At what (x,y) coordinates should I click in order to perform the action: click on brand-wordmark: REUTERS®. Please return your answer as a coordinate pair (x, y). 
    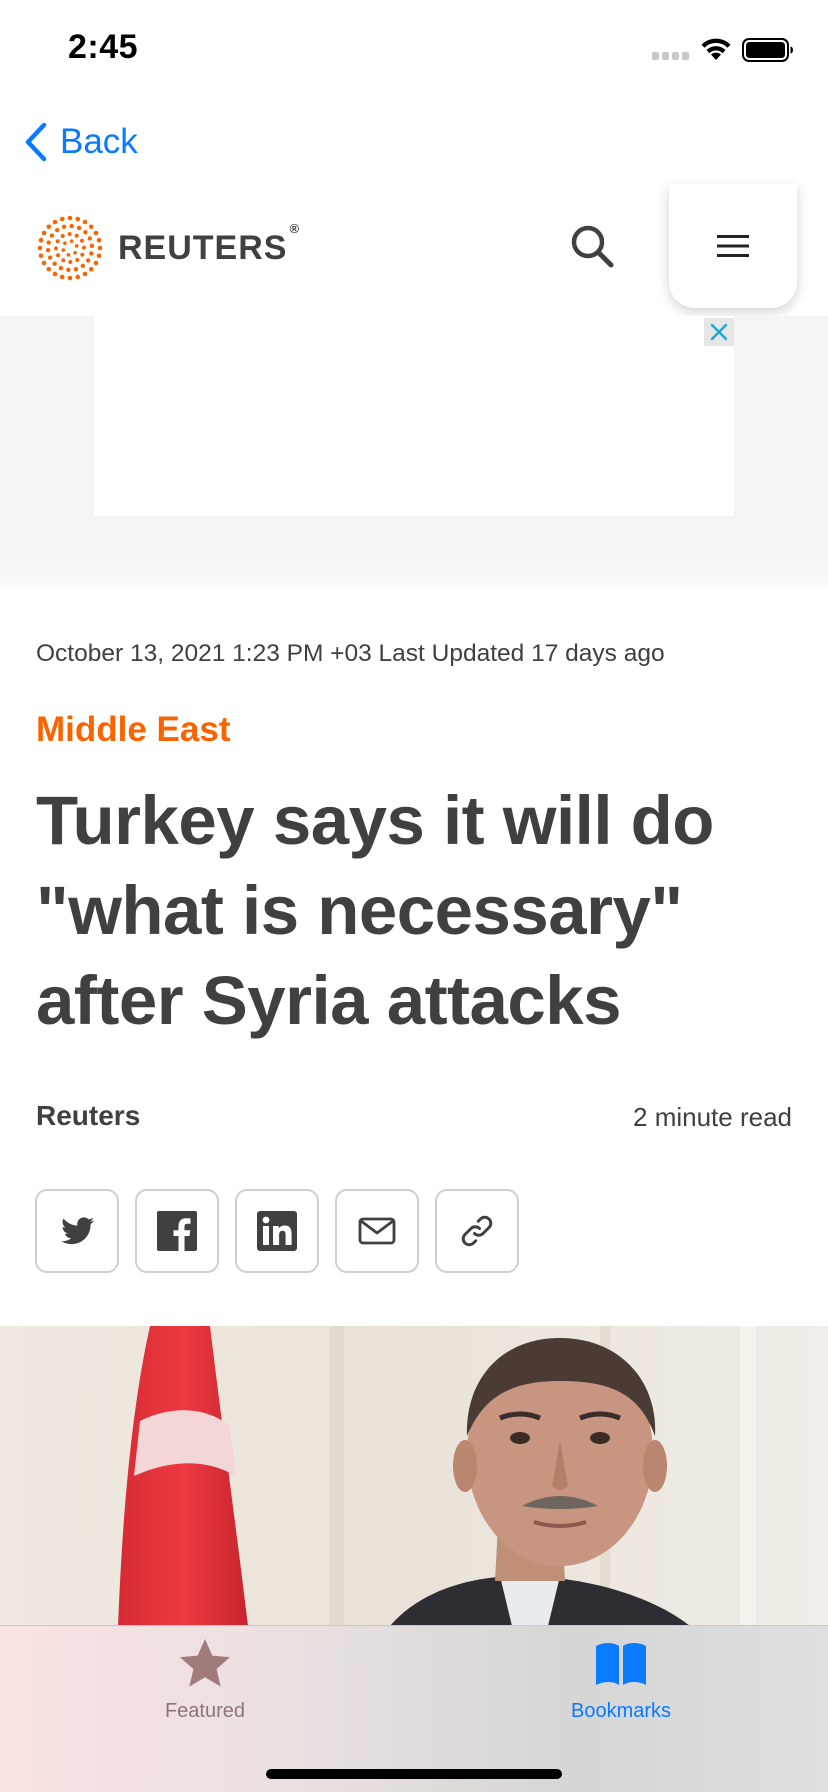
    Looking at the image, I should click on (209, 243).